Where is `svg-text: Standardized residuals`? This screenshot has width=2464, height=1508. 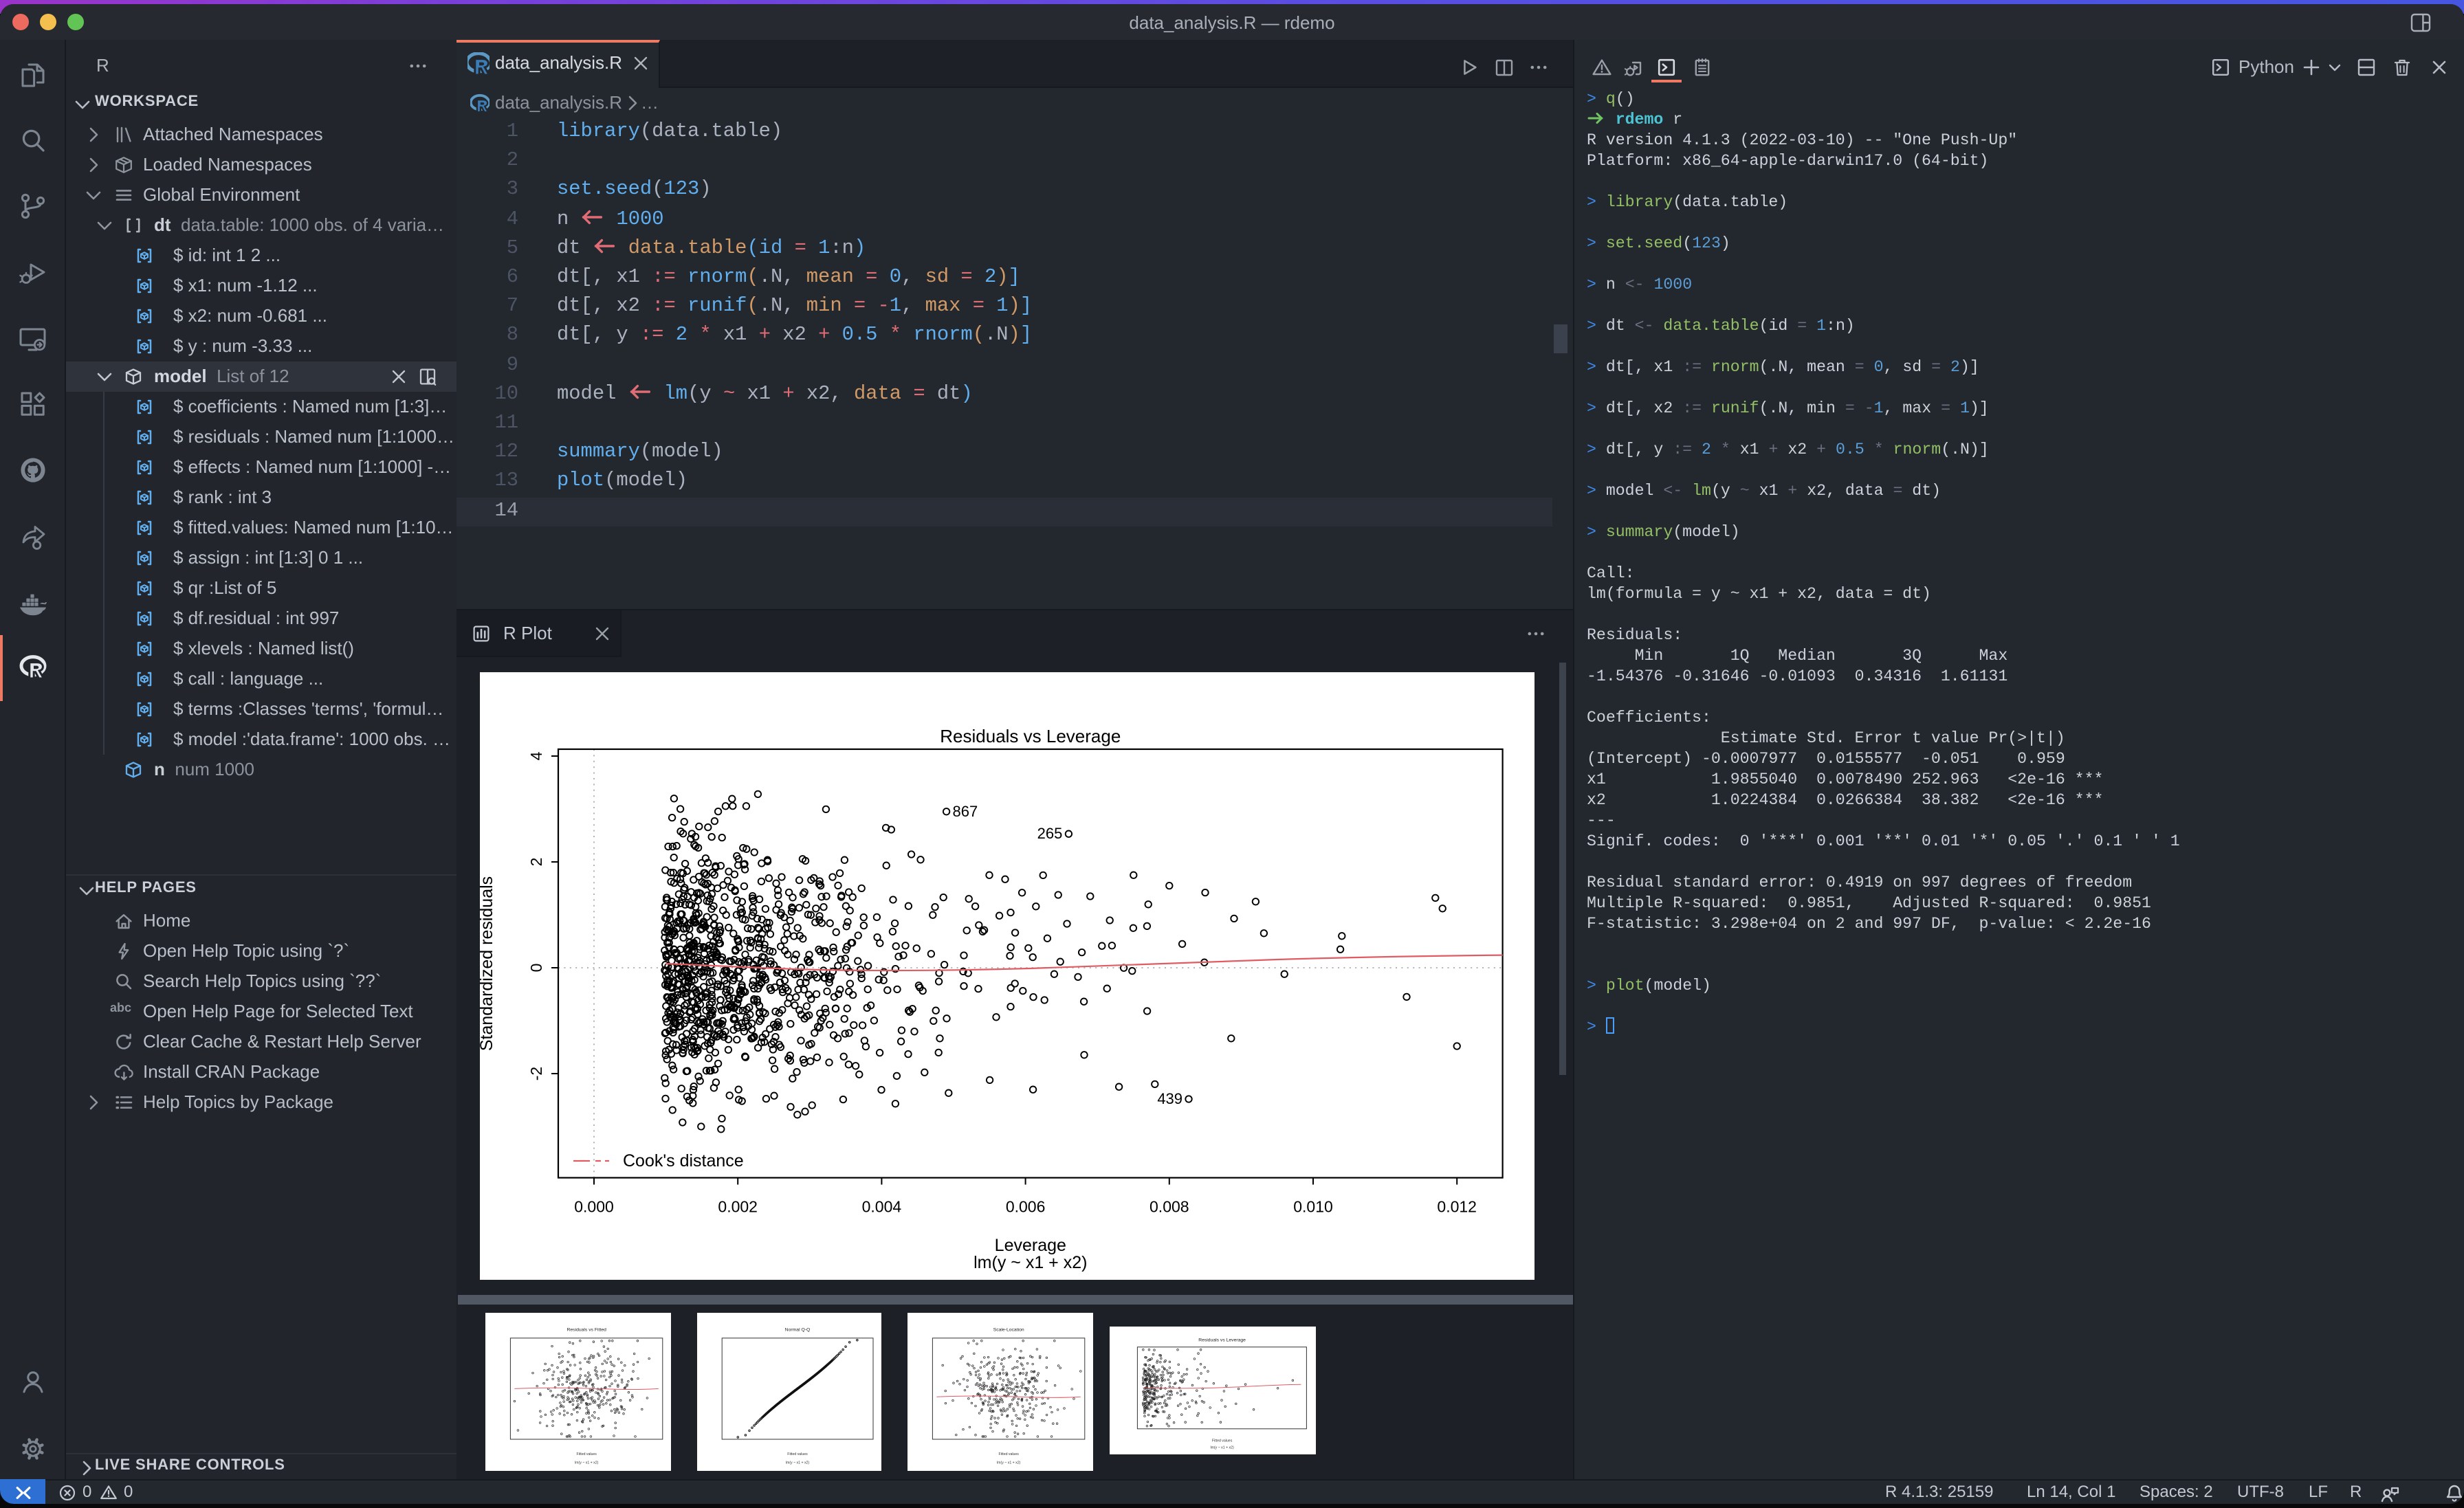
svg-text: Standardized residuals is located at coordinates (488, 963).